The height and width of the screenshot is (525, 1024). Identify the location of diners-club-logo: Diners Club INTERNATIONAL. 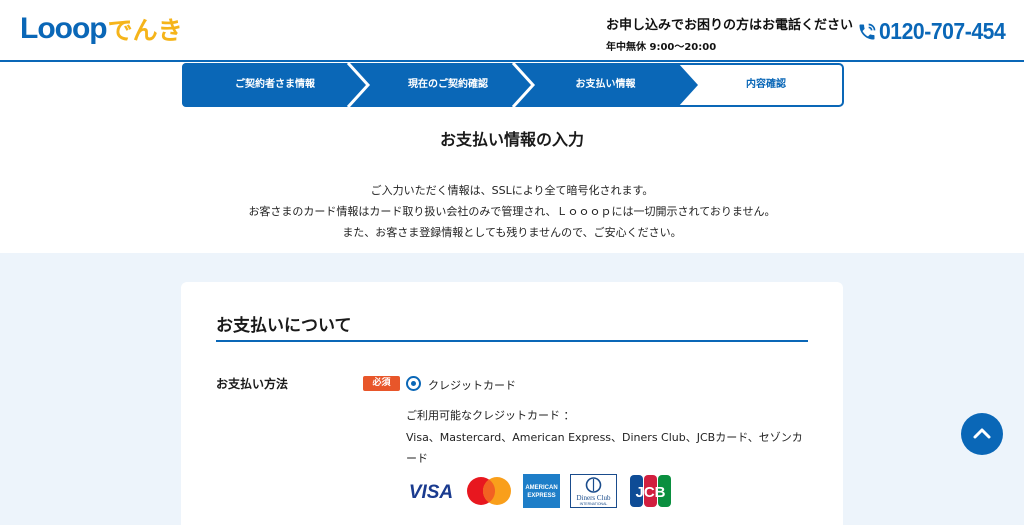
(593, 491).